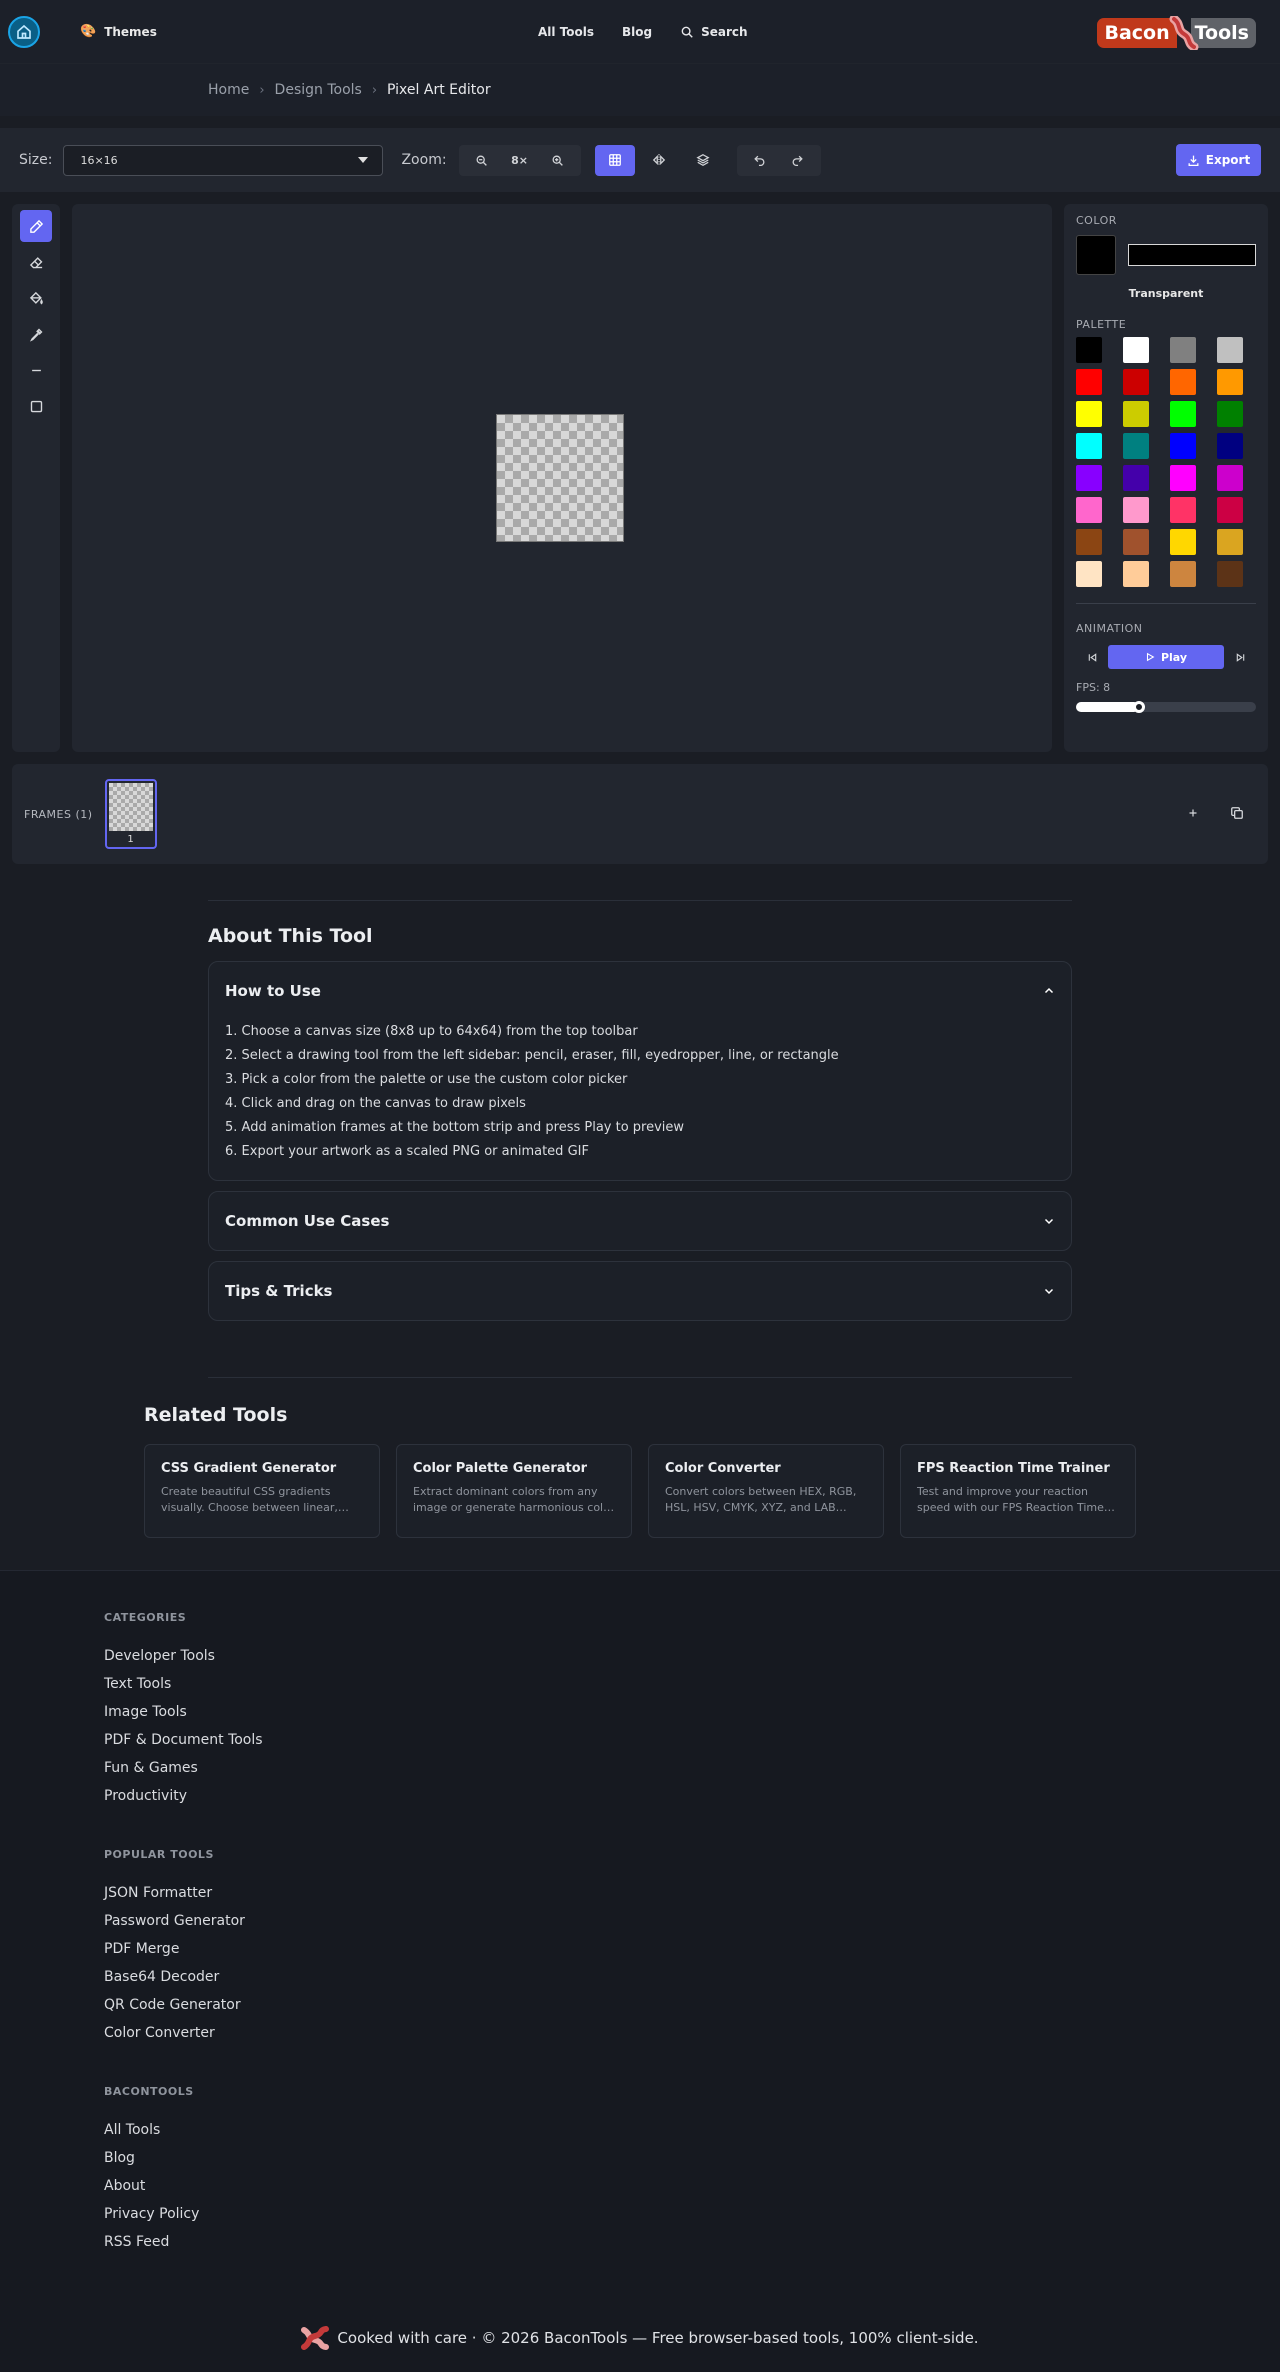 This screenshot has width=1280, height=2372. Describe the element at coordinates (1166, 657) in the screenshot. I see `play-button: Play` at that location.